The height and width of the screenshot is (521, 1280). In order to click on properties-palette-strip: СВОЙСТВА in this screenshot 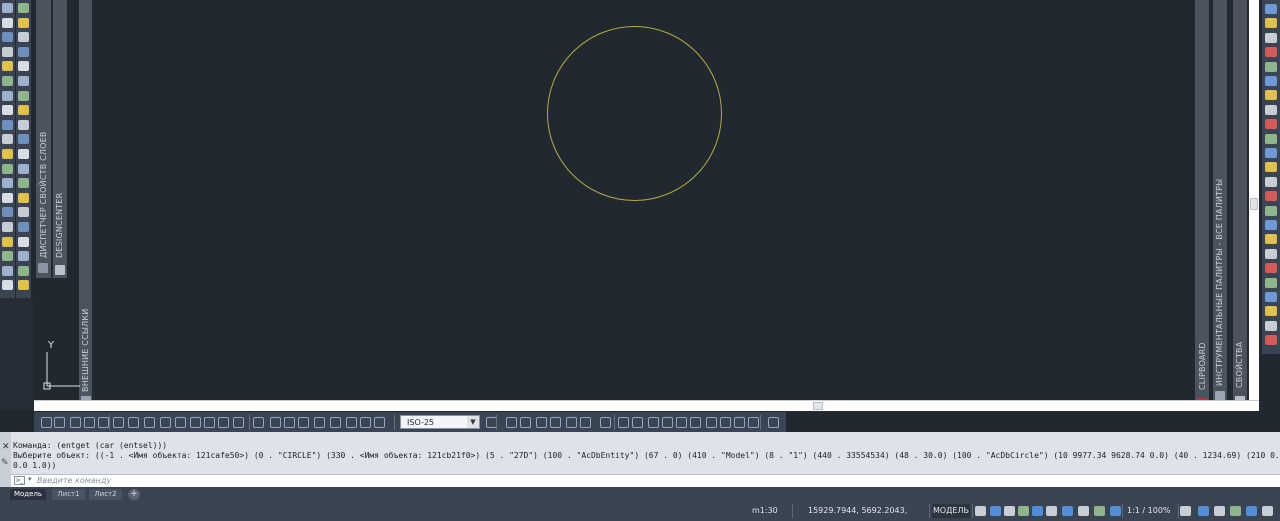, I will do `click(1240, 205)`.